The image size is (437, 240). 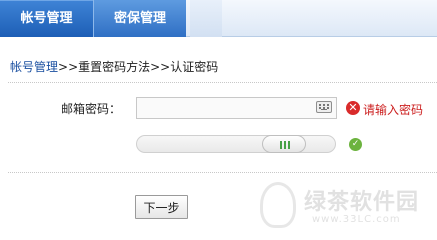 What do you see at coordinates (356, 219) in the screenshot?
I see `watermark-url: www.33LC.com` at bounding box center [356, 219].